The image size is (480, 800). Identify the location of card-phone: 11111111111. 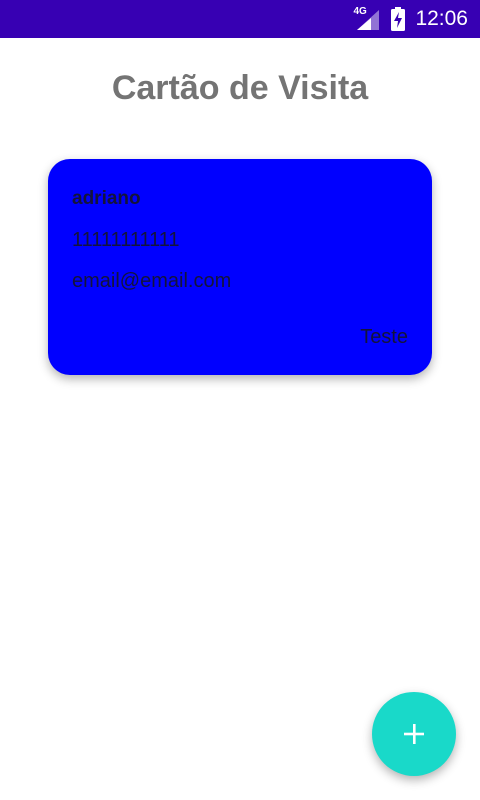
(126, 240).